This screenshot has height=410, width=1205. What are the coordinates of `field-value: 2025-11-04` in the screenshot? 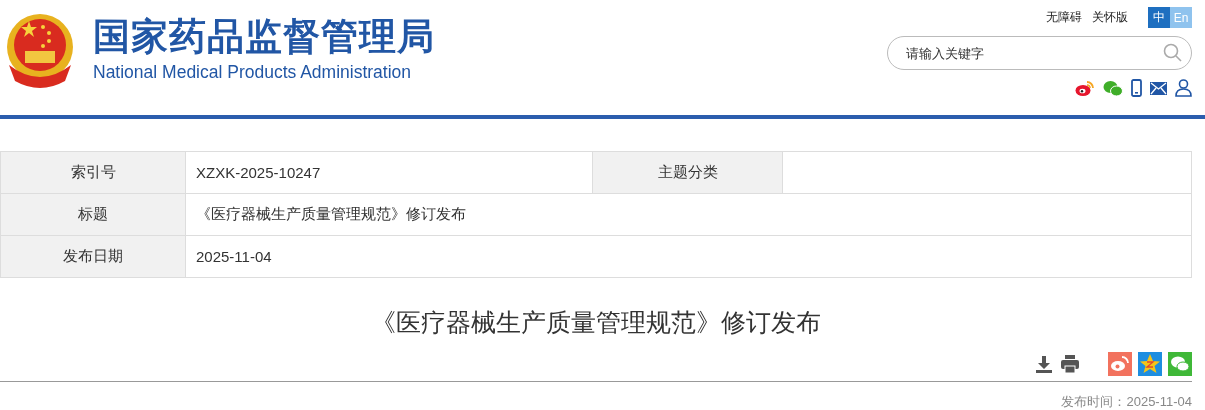 It's located at (234, 256).